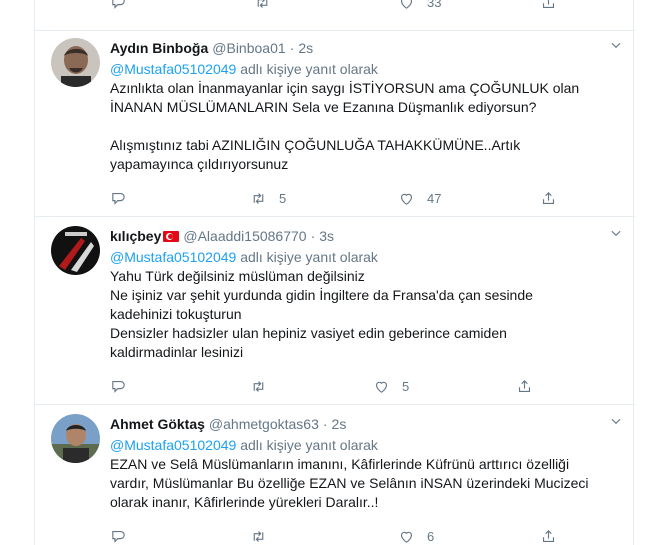  I want to click on tweet-actions: 6, so click(332, 535).